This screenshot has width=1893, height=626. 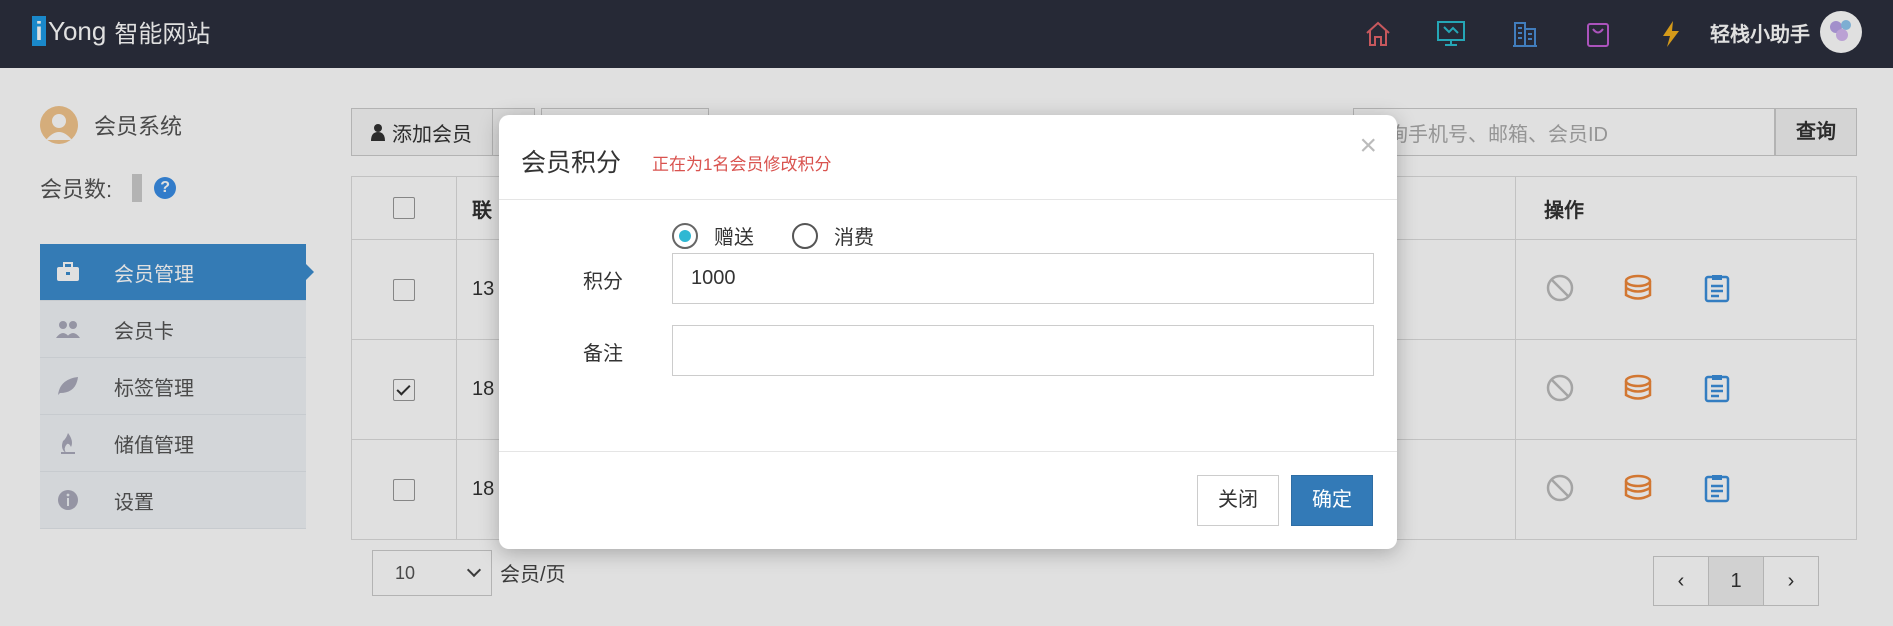 I want to click on remark-label: 备注, so click(x=603, y=354).